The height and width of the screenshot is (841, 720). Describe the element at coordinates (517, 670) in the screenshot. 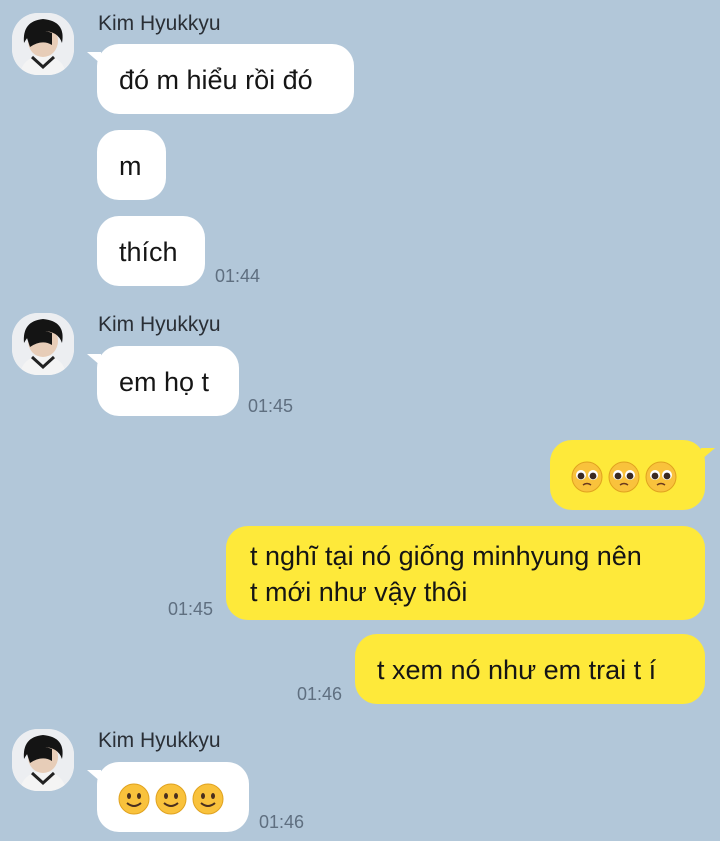

I see `message-text: t xem nó như em trai t í` at that location.